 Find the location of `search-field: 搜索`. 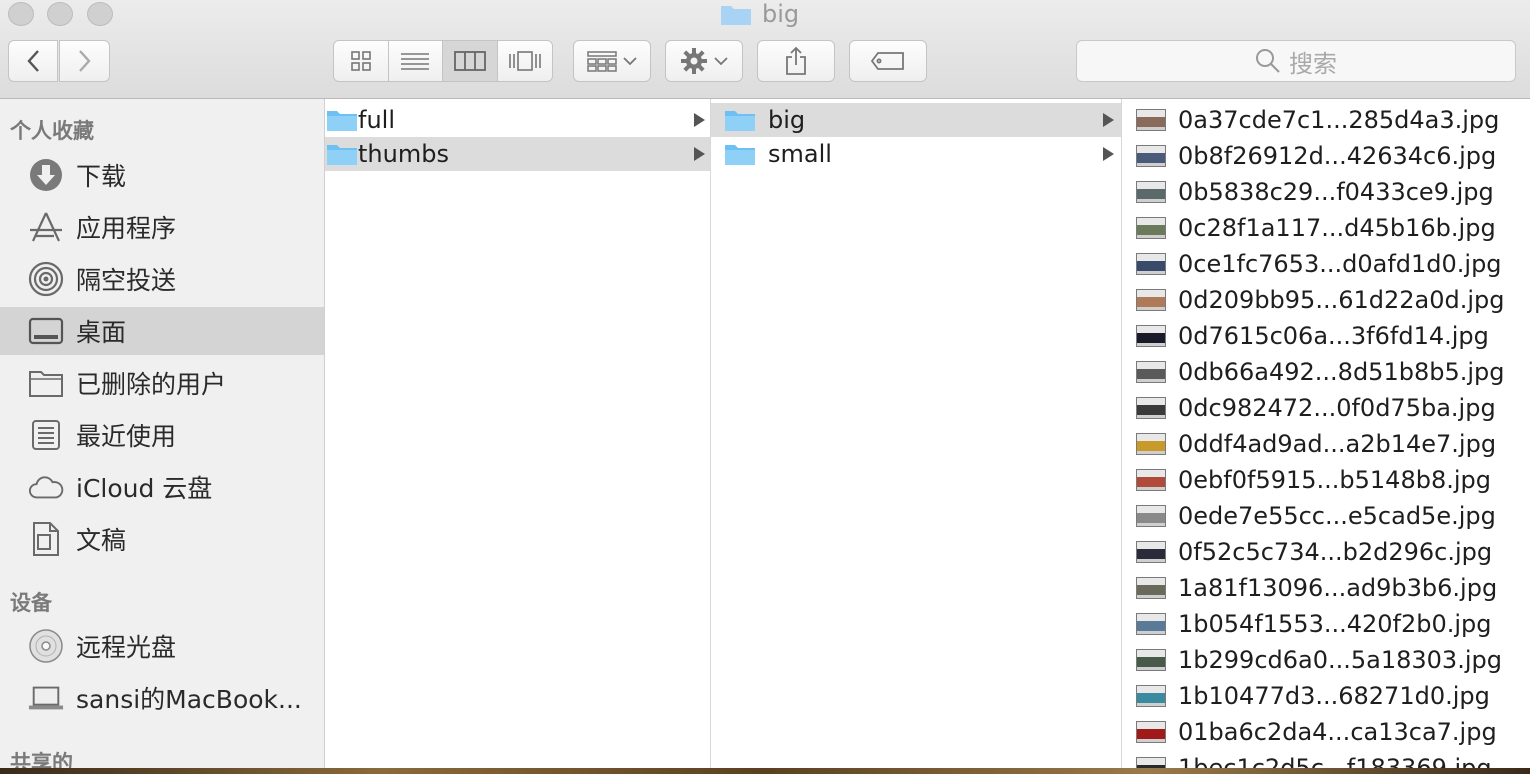

search-field: 搜索 is located at coordinates (1296, 61).